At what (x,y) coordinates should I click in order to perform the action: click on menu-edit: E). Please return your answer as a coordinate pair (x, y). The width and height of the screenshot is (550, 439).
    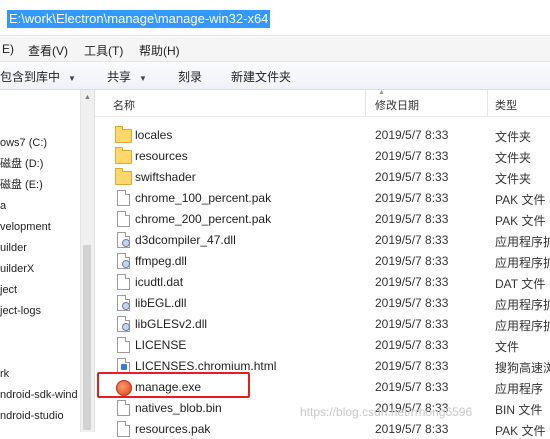
    Looking at the image, I should click on (8, 49).